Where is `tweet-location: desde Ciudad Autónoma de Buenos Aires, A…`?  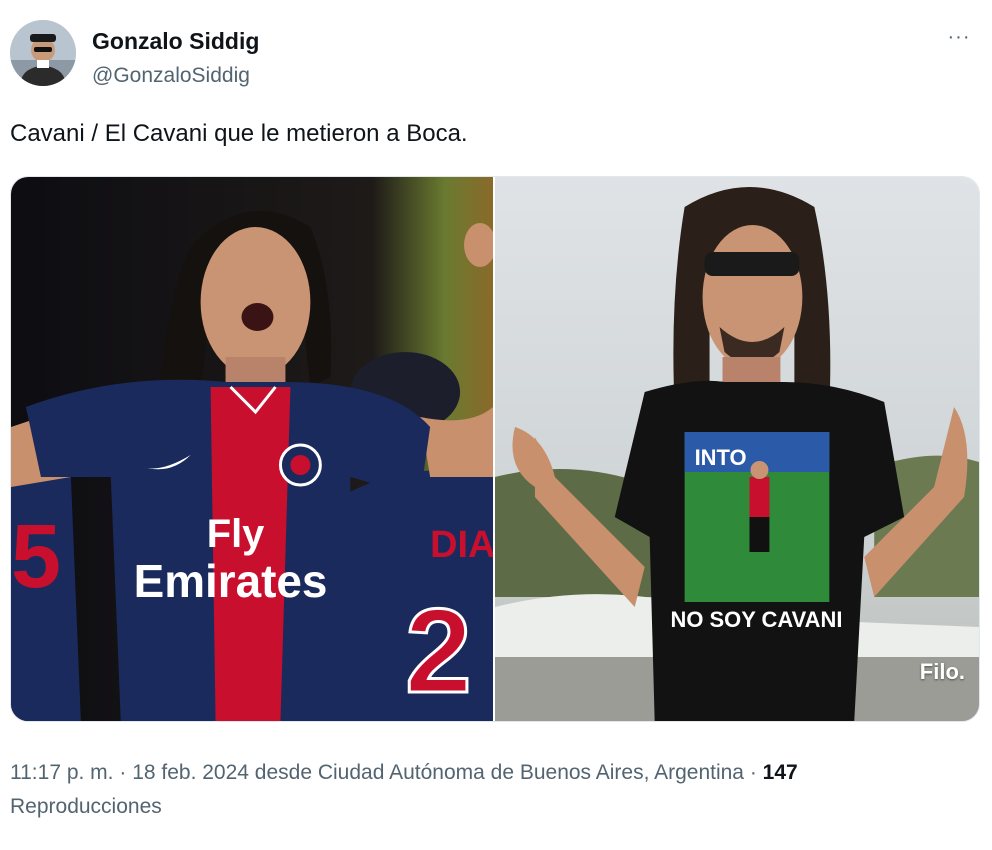
tweet-location: desde Ciudad Autónoma de Buenos Aires, A… is located at coordinates (496, 772).